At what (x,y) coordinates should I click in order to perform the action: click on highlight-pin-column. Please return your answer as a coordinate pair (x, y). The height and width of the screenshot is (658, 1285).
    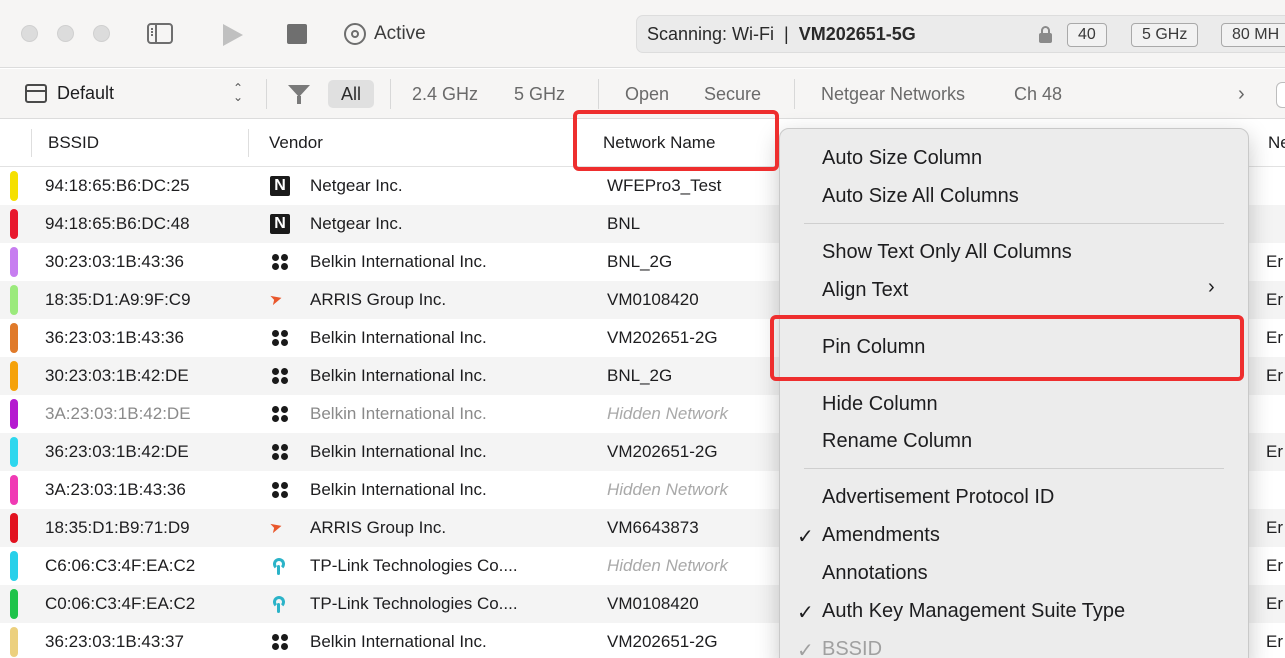
    Looking at the image, I should click on (1007, 348).